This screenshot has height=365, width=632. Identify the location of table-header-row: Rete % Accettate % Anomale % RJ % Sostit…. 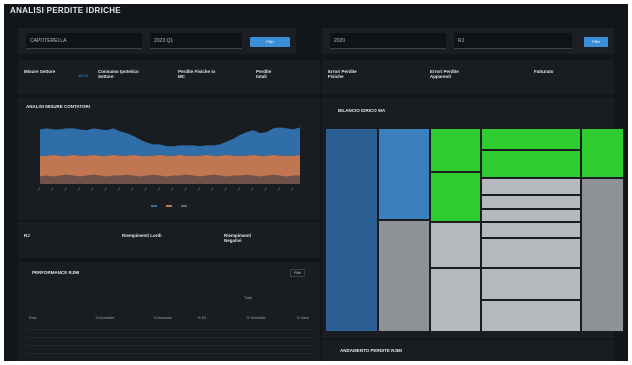
(169, 315).